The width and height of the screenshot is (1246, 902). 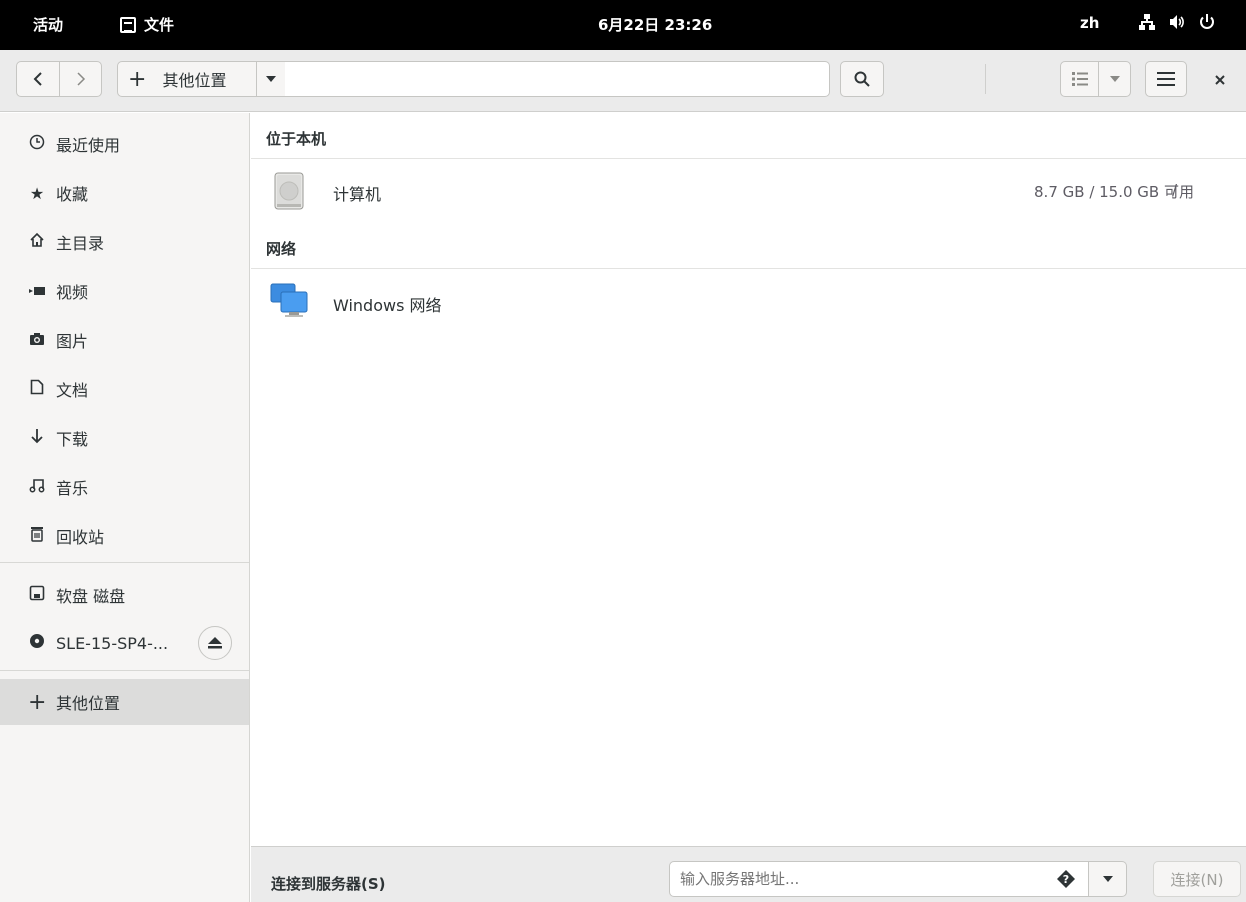 I want to click on search-icon, so click(x=862, y=79).